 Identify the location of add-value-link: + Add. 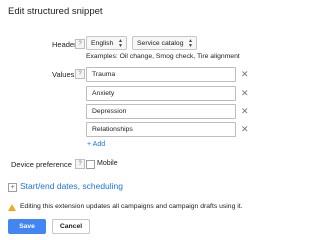
(96, 144).